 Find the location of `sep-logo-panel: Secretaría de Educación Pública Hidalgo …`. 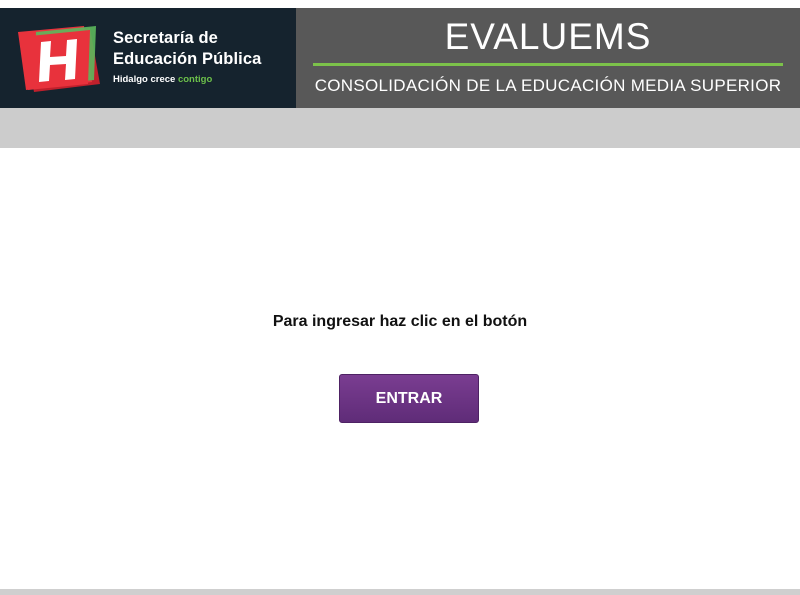

sep-logo-panel: Secretaría de Educación Pública Hidalgo … is located at coordinates (148, 58).